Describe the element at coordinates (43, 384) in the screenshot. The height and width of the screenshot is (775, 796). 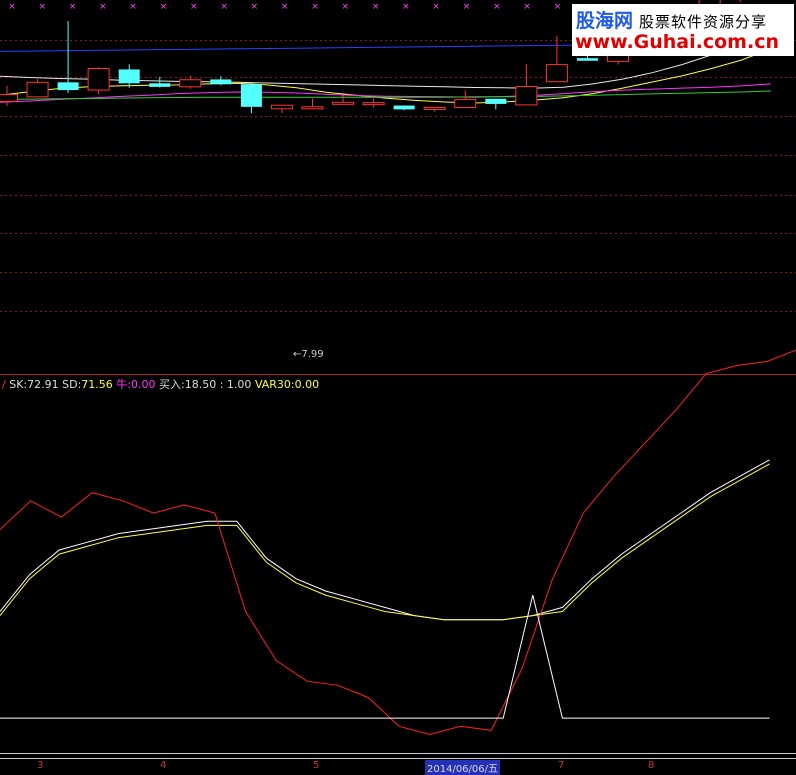
I see `legend-sk-value: 72.91` at that location.